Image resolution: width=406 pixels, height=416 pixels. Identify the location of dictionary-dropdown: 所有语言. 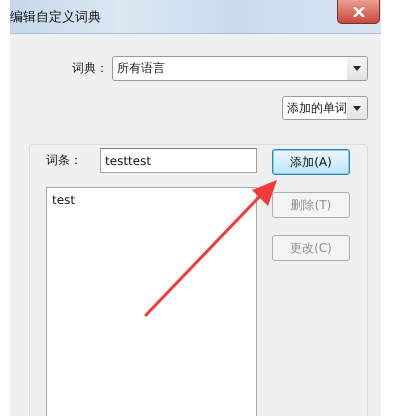
(240, 68).